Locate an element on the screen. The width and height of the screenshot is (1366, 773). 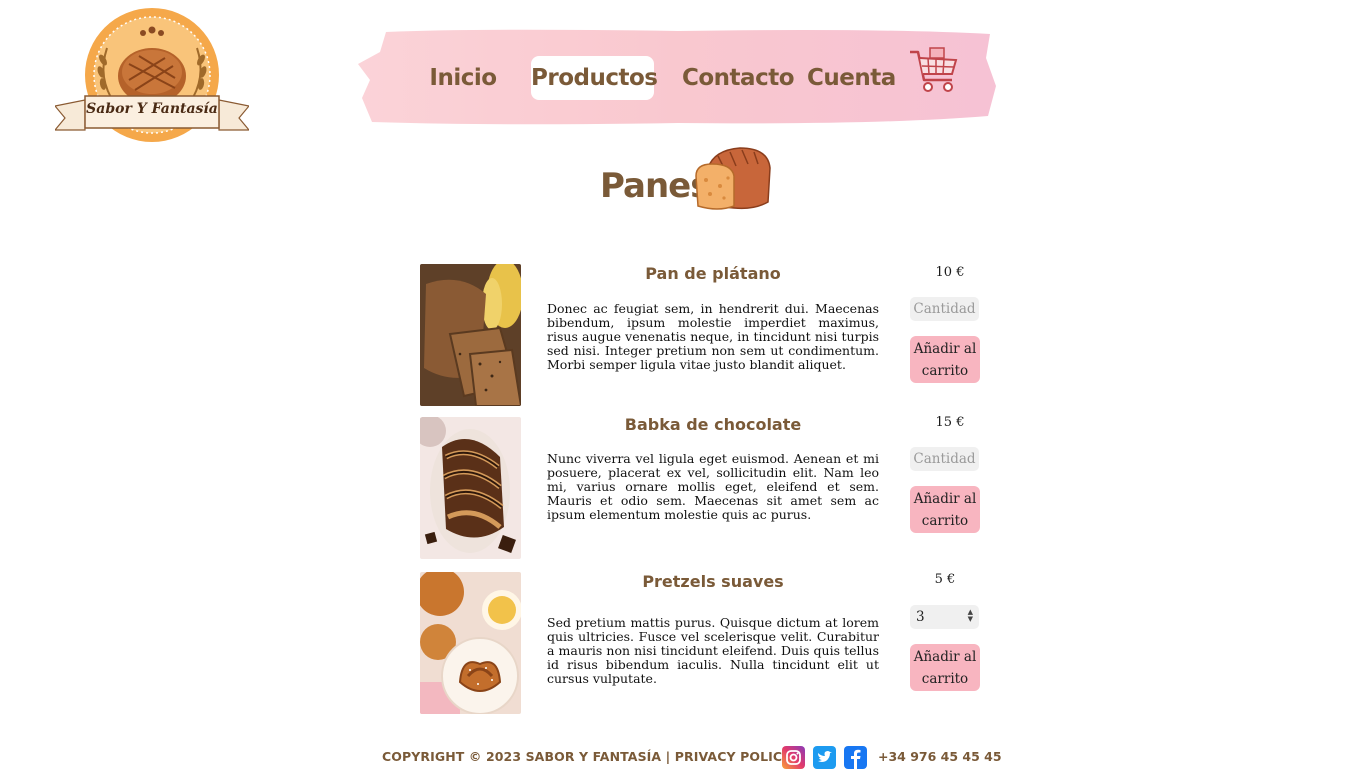
product-name: Pan de plátano is located at coordinates (713, 273).